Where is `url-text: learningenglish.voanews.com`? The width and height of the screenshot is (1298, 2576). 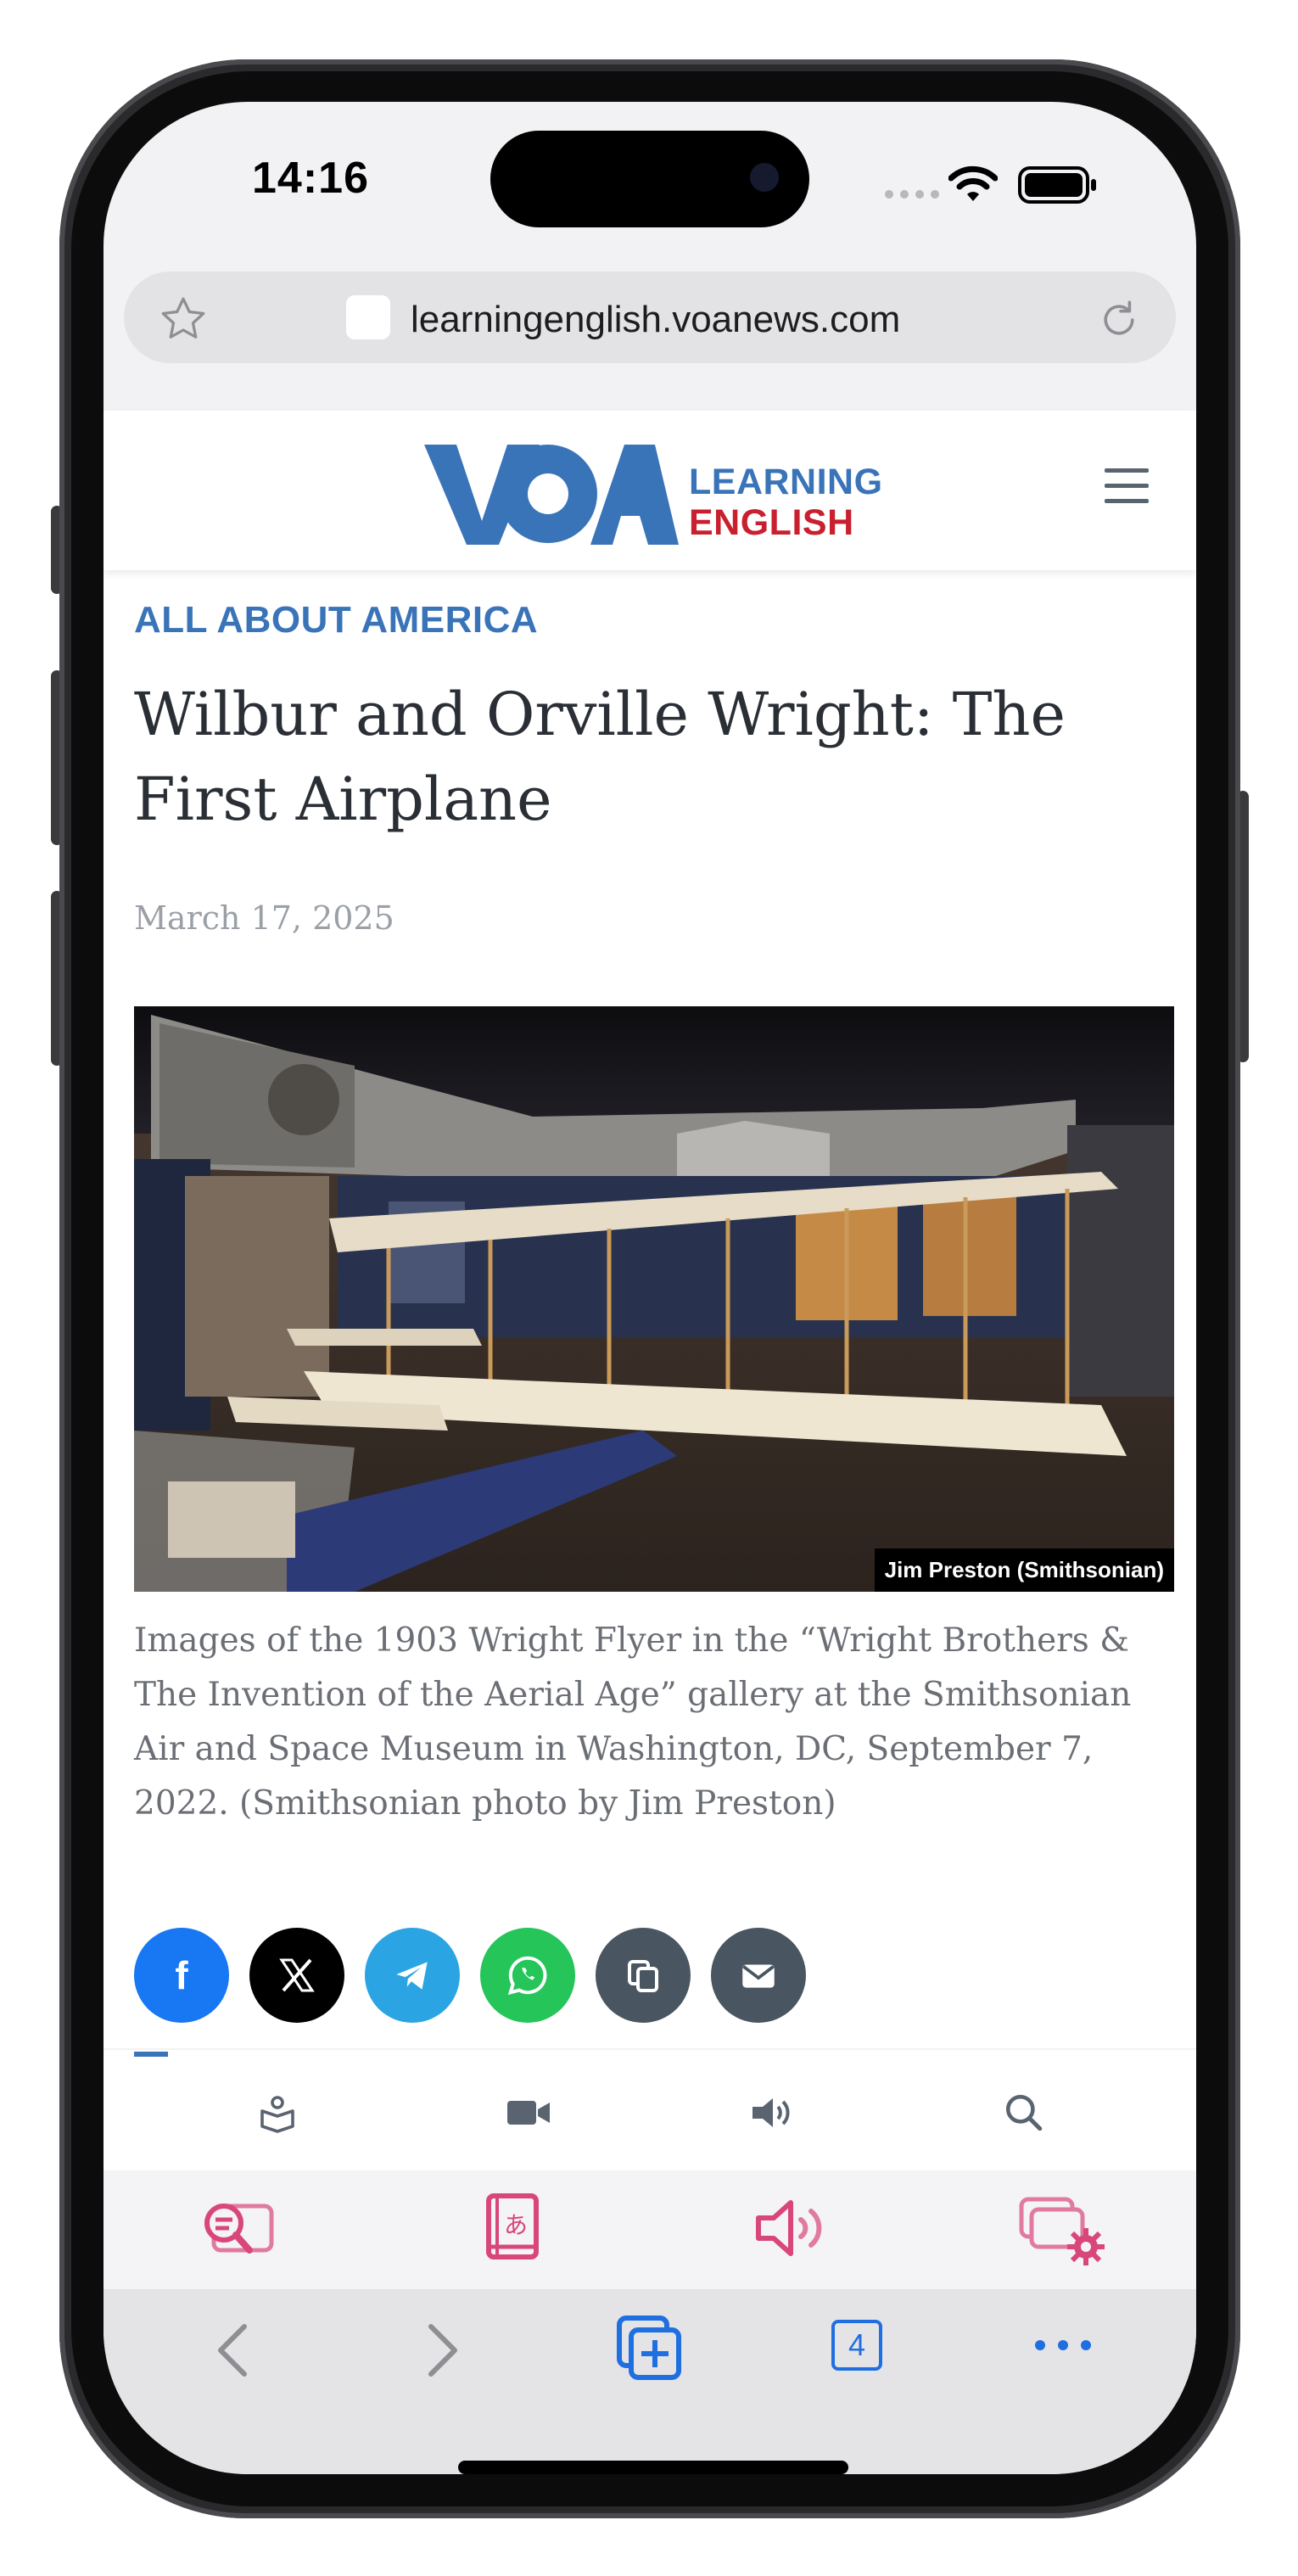
url-text: learningenglish.voanews.com is located at coordinates (655, 320).